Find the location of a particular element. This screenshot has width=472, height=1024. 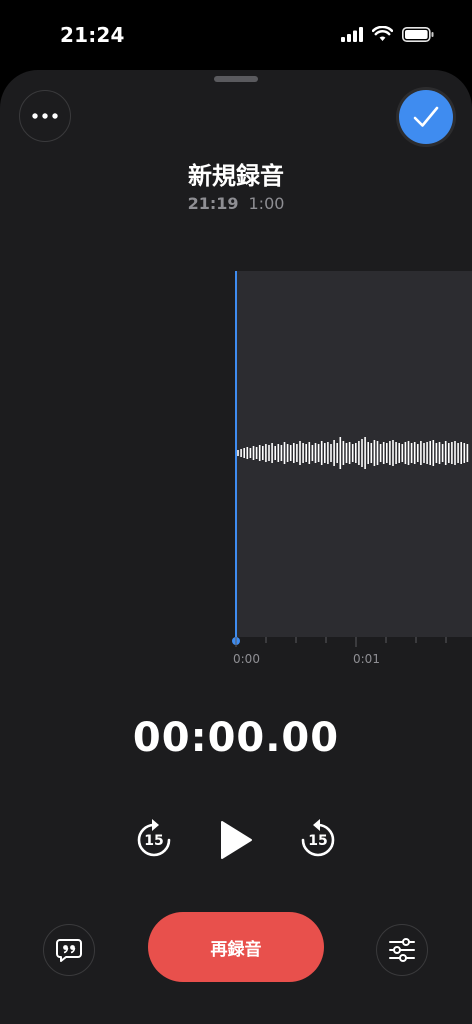

recording-duration: 1:00 is located at coordinates (266, 203).